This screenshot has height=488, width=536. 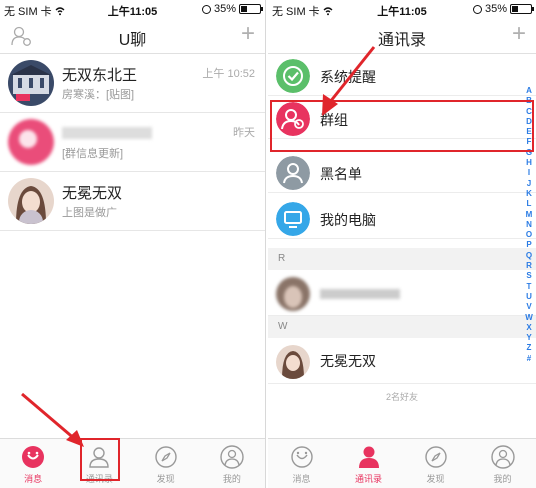 What do you see at coordinates (348, 220) in the screenshot?
I see `row-label: 我的电脑` at bounding box center [348, 220].